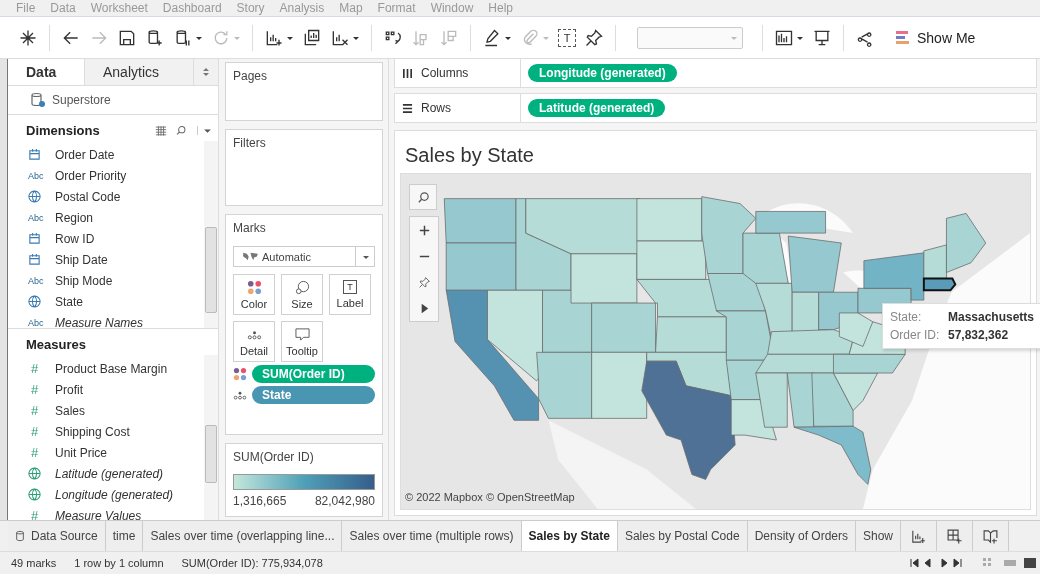 Image resolution: width=1040 pixels, height=574 pixels. What do you see at coordinates (302, 287) in the screenshot?
I see `size-circles-icon` at bounding box center [302, 287].